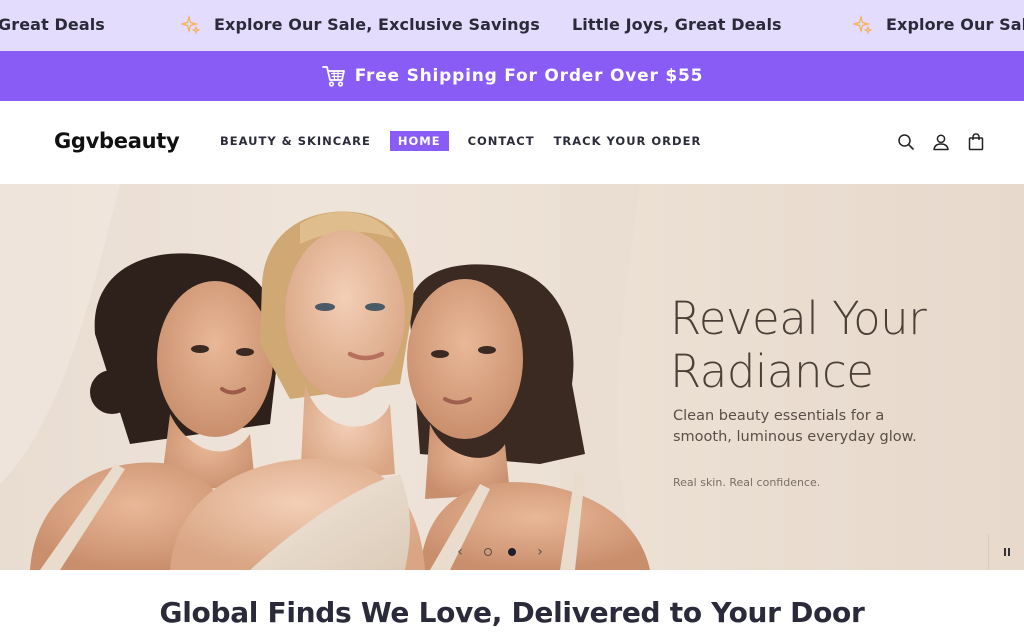  Describe the element at coordinates (976, 142) in the screenshot. I see `cart-bag-icon` at that location.